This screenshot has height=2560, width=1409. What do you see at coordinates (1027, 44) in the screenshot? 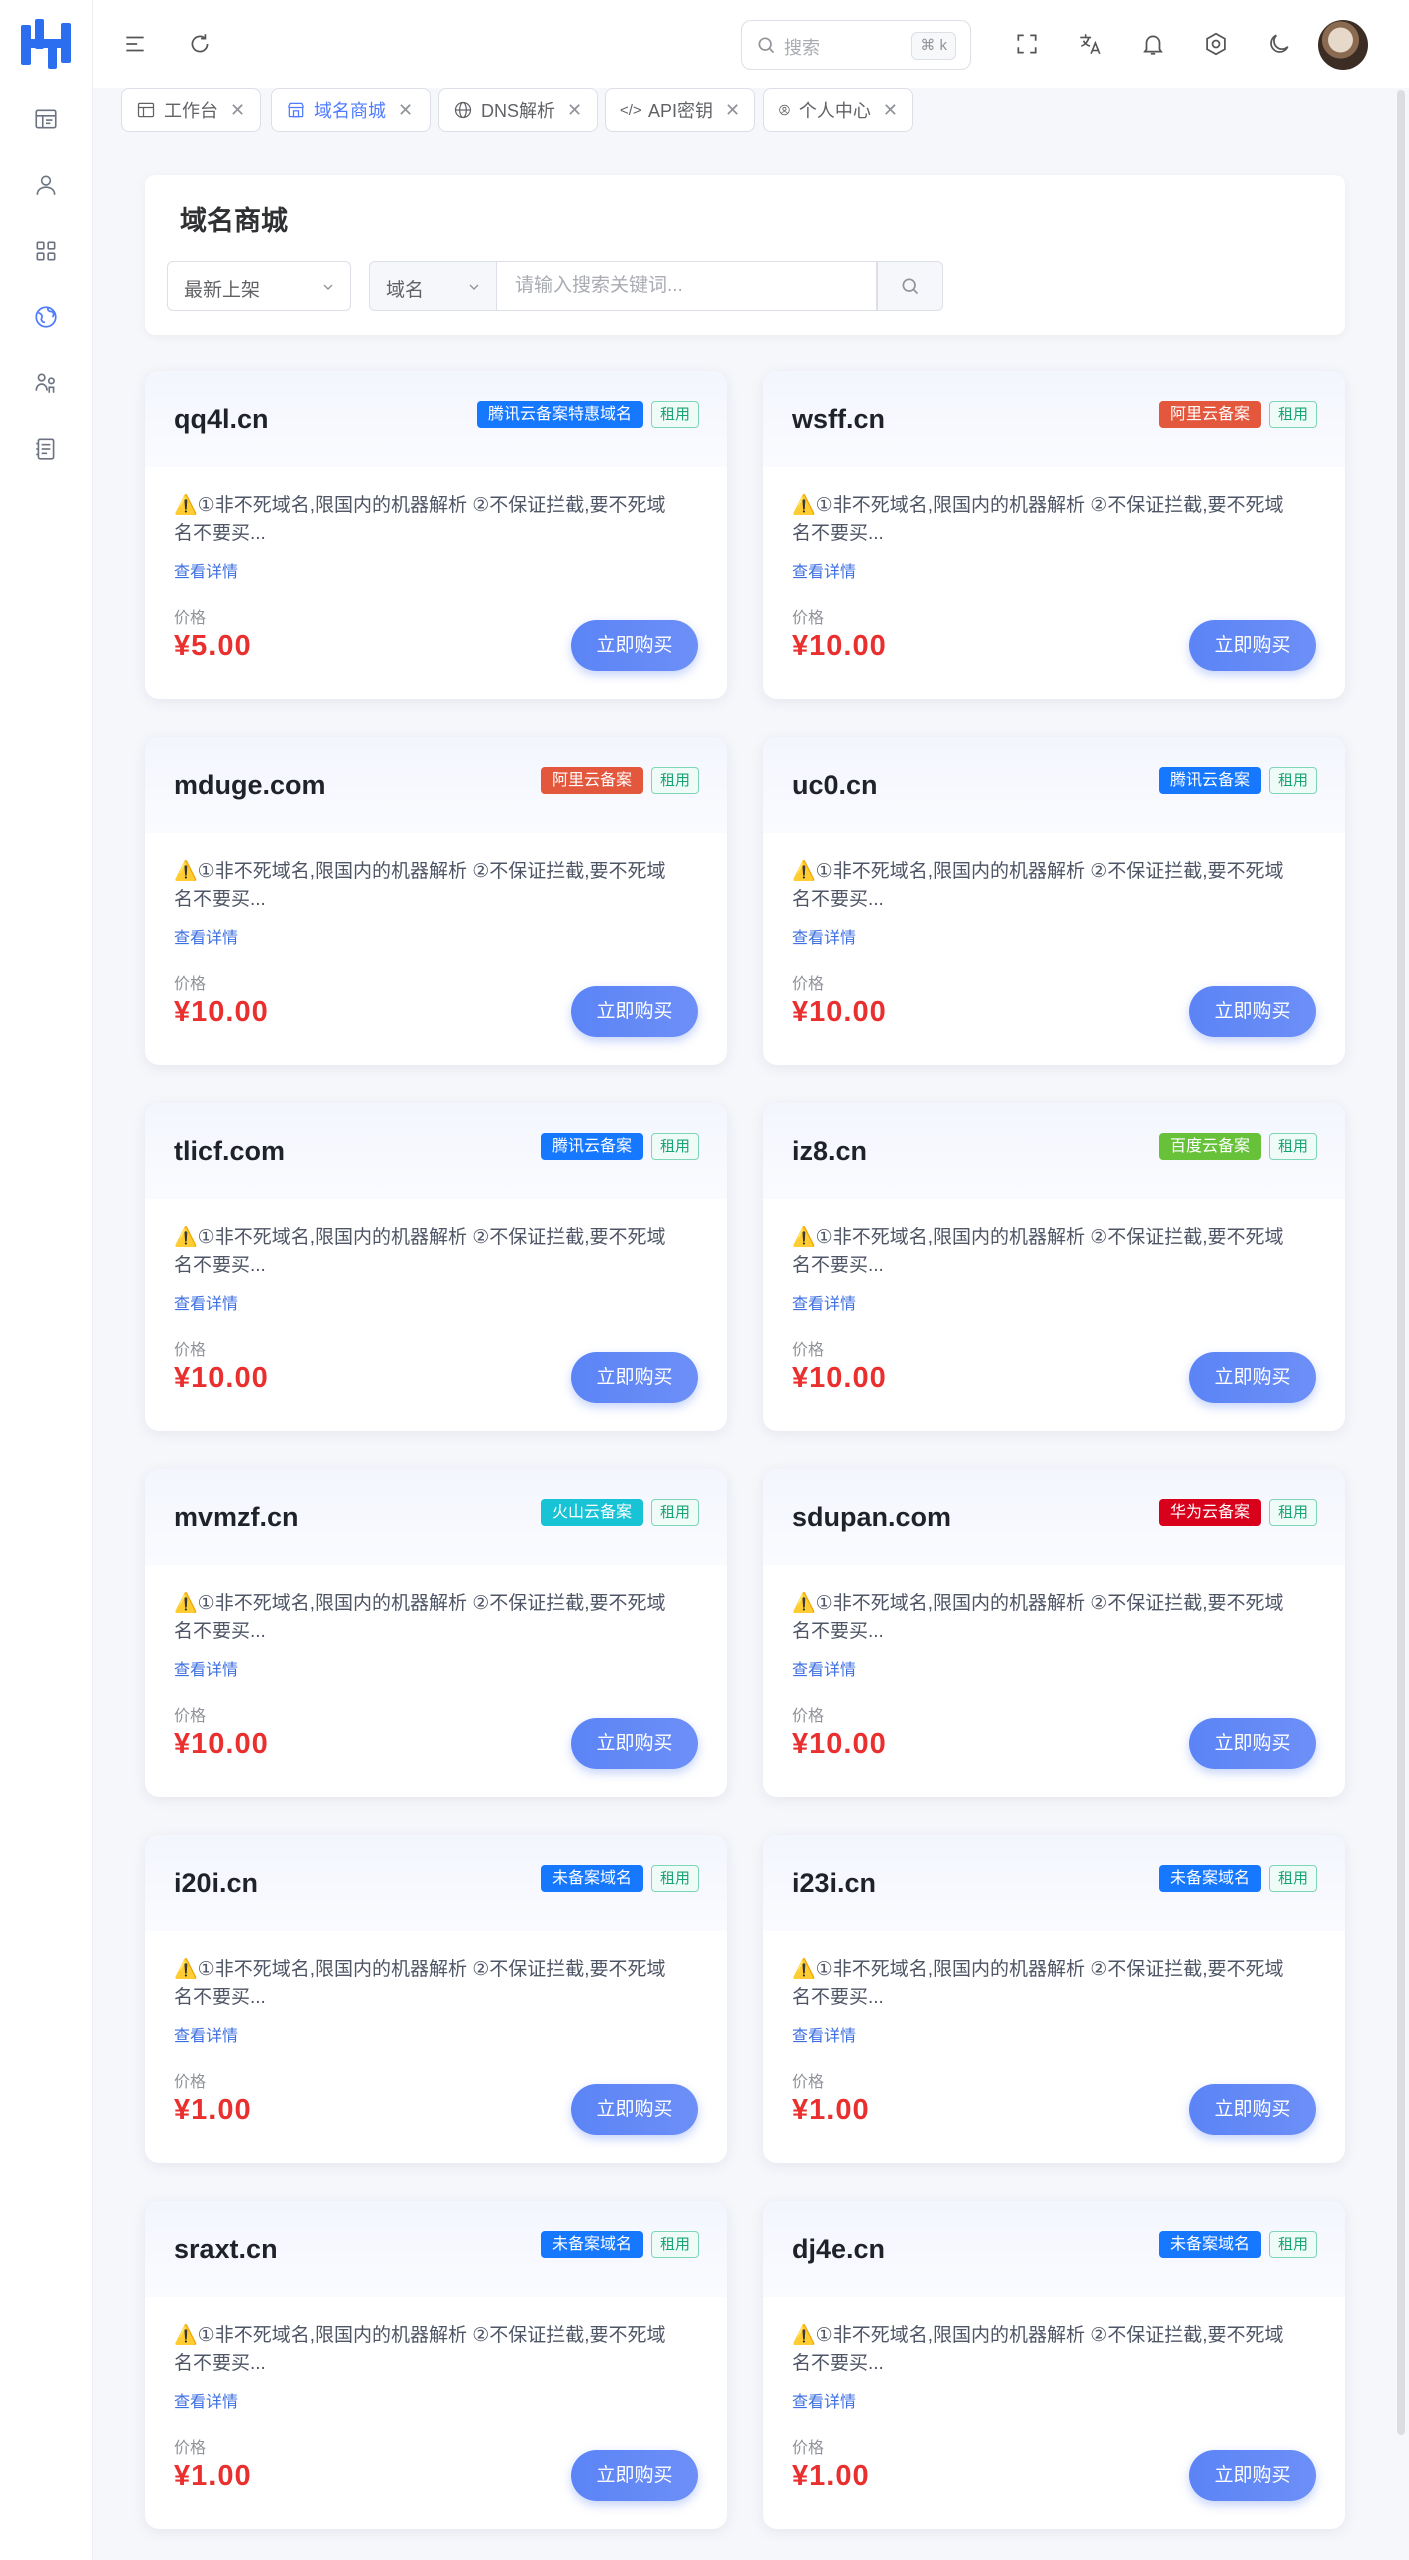
I see `fullscreen-button` at bounding box center [1027, 44].